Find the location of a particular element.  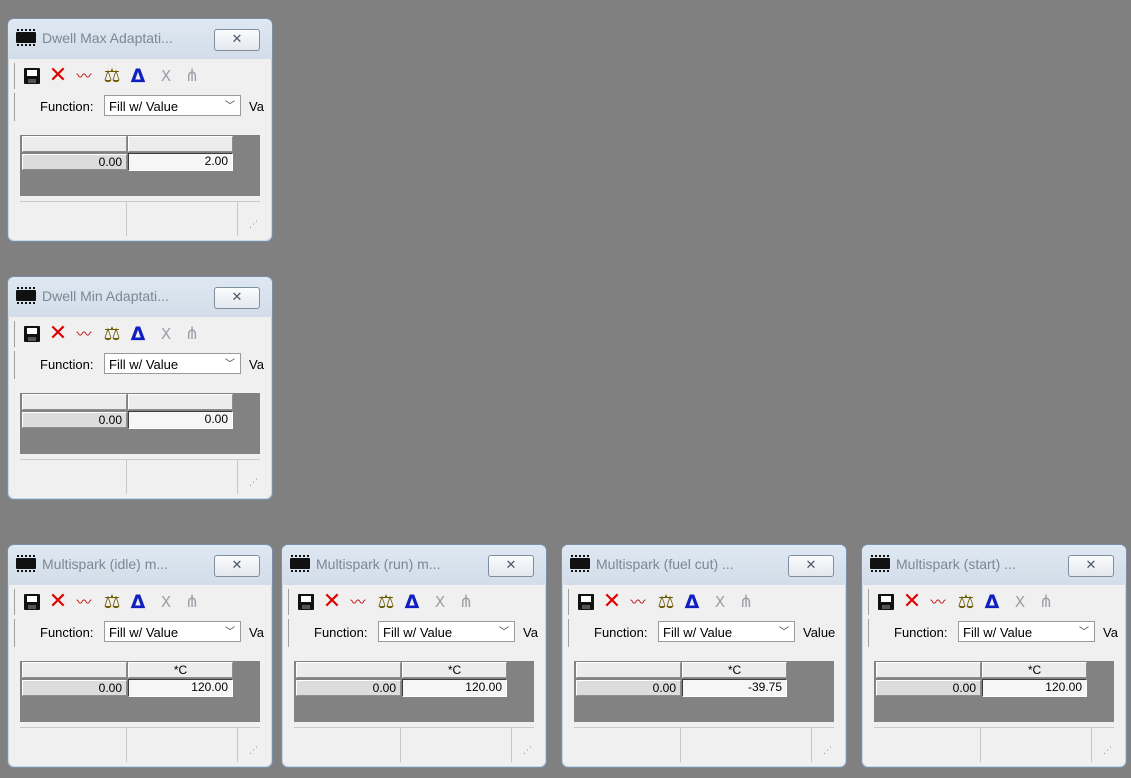

title-bar: Multispark (run) m... ✕ is located at coordinates (414, 565).